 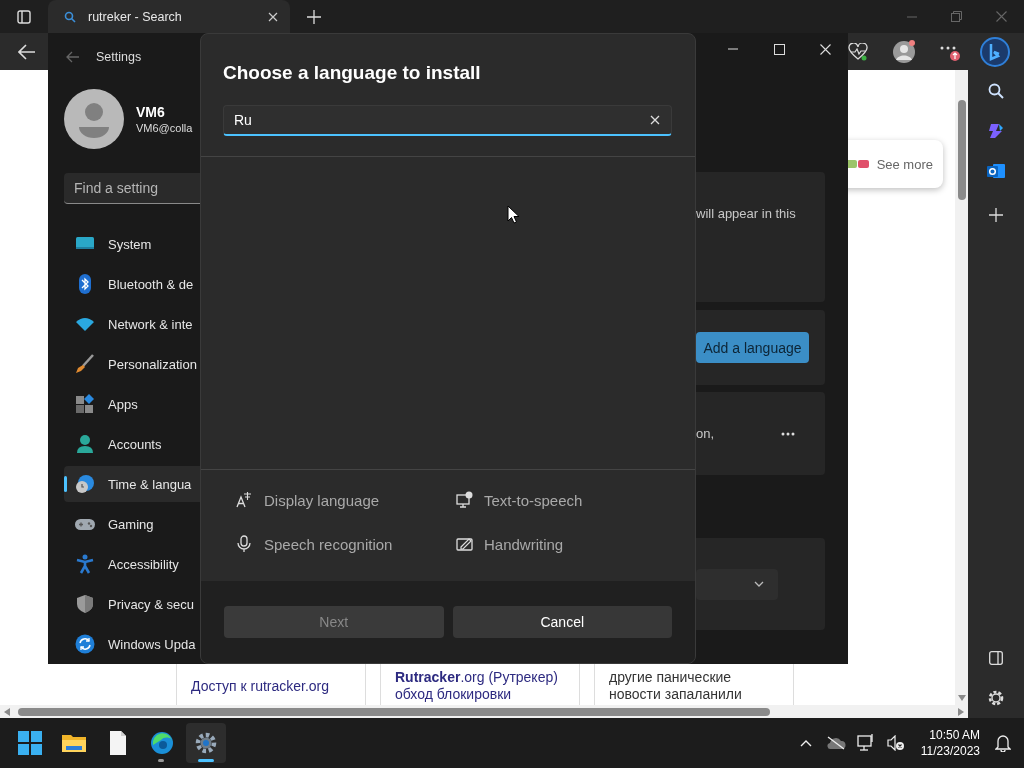 I want to click on feature-label: Display language, so click(x=322, y=500).